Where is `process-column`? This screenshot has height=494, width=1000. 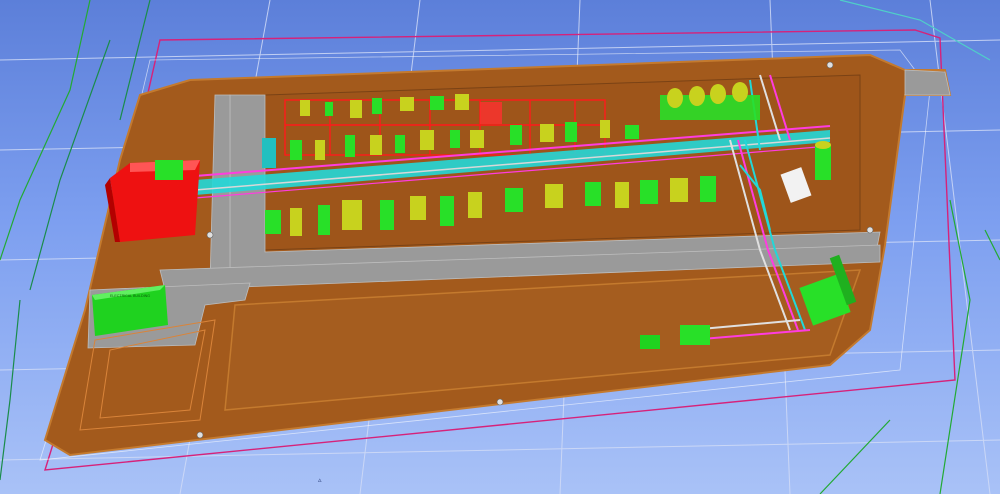 process-column is located at coordinates (823, 160).